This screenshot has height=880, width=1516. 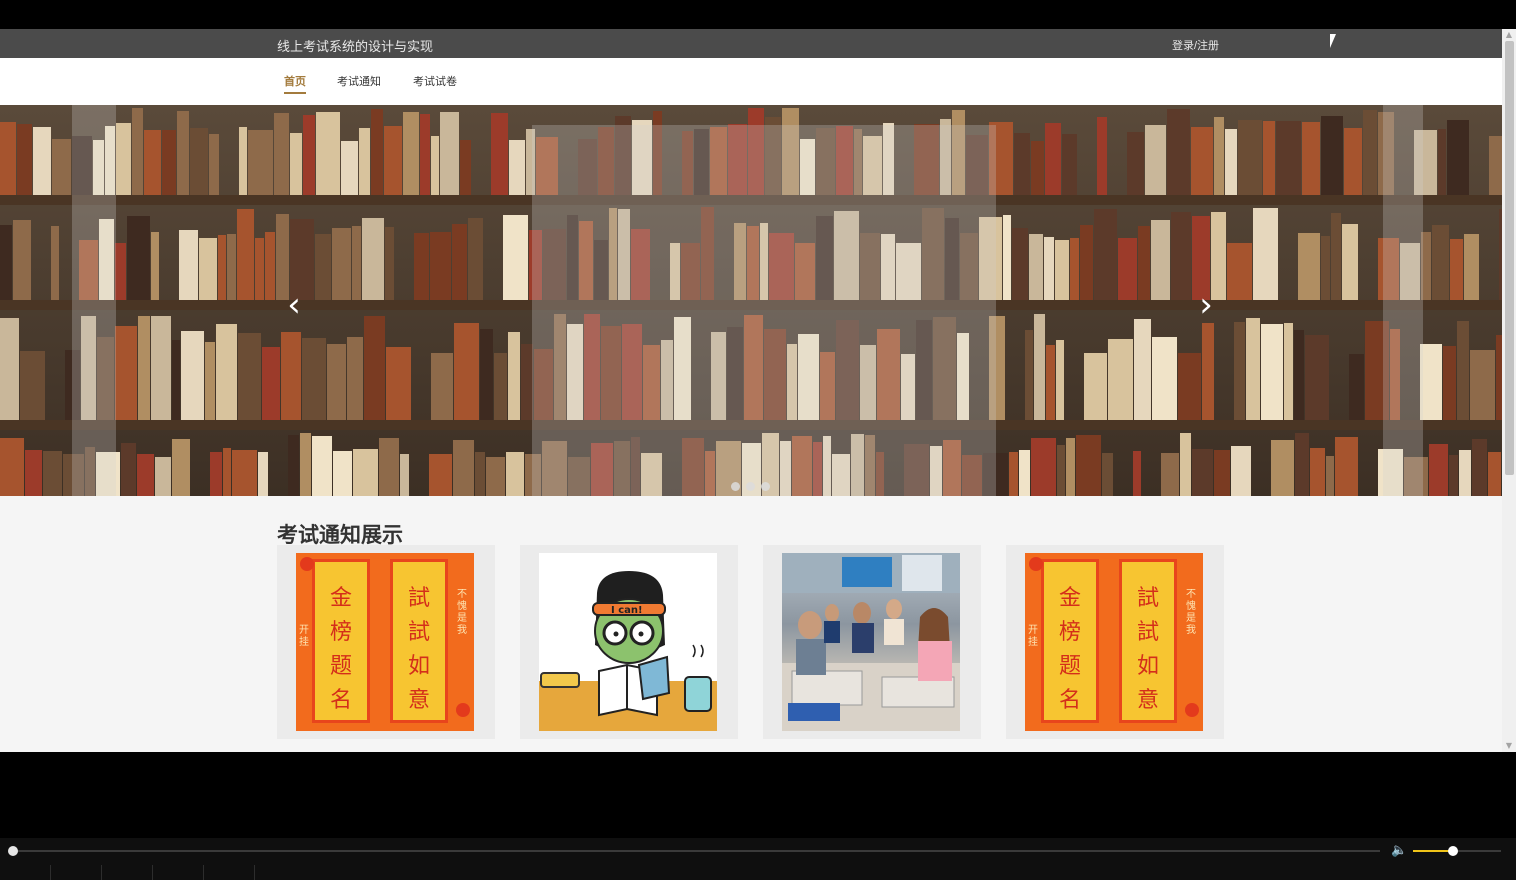 I want to click on nav-item-home: 首页, so click(x=295, y=83).